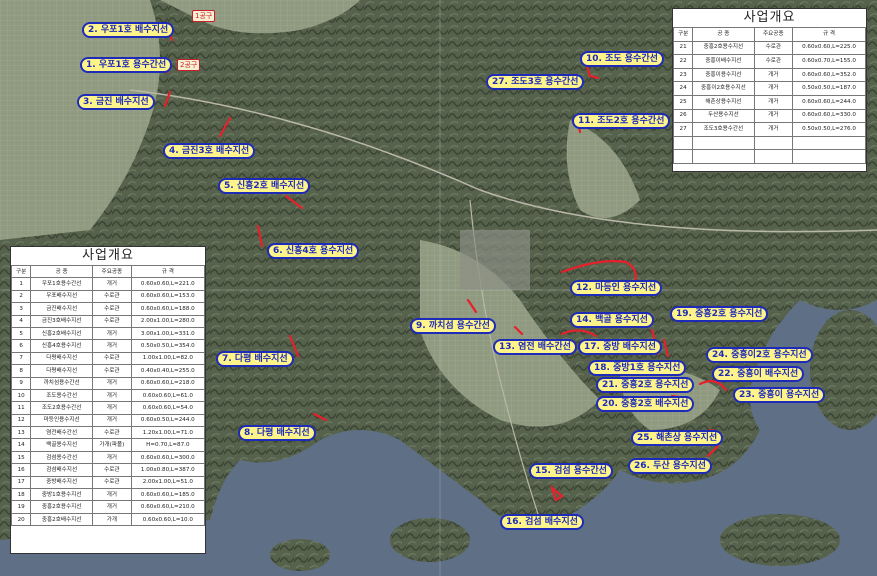  What do you see at coordinates (21, 507) in the screenshot?
I see `table-cell: 19` at bounding box center [21, 507].